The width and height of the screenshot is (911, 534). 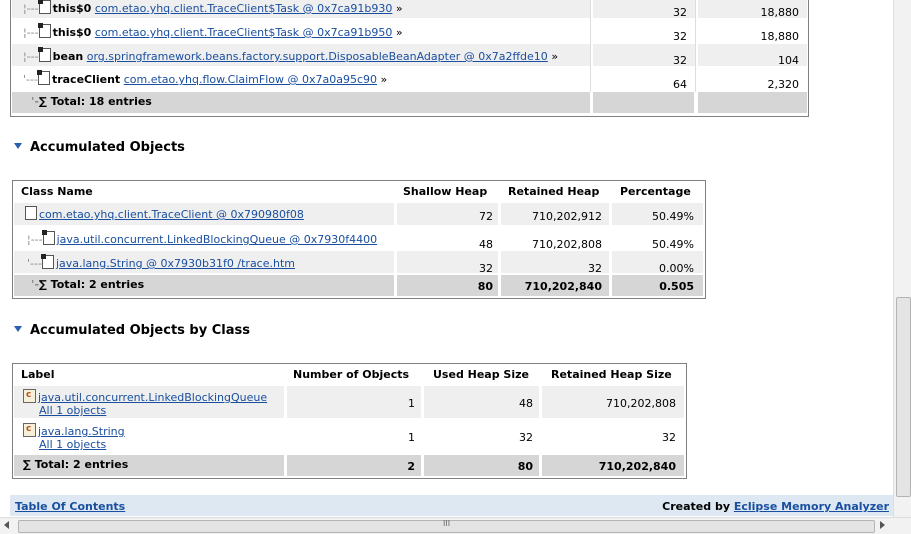 What do you see at coordinates (6, 525) in the screenshot?
I see `scroll-left-arrow-icon` at bounding box center [6, 525].